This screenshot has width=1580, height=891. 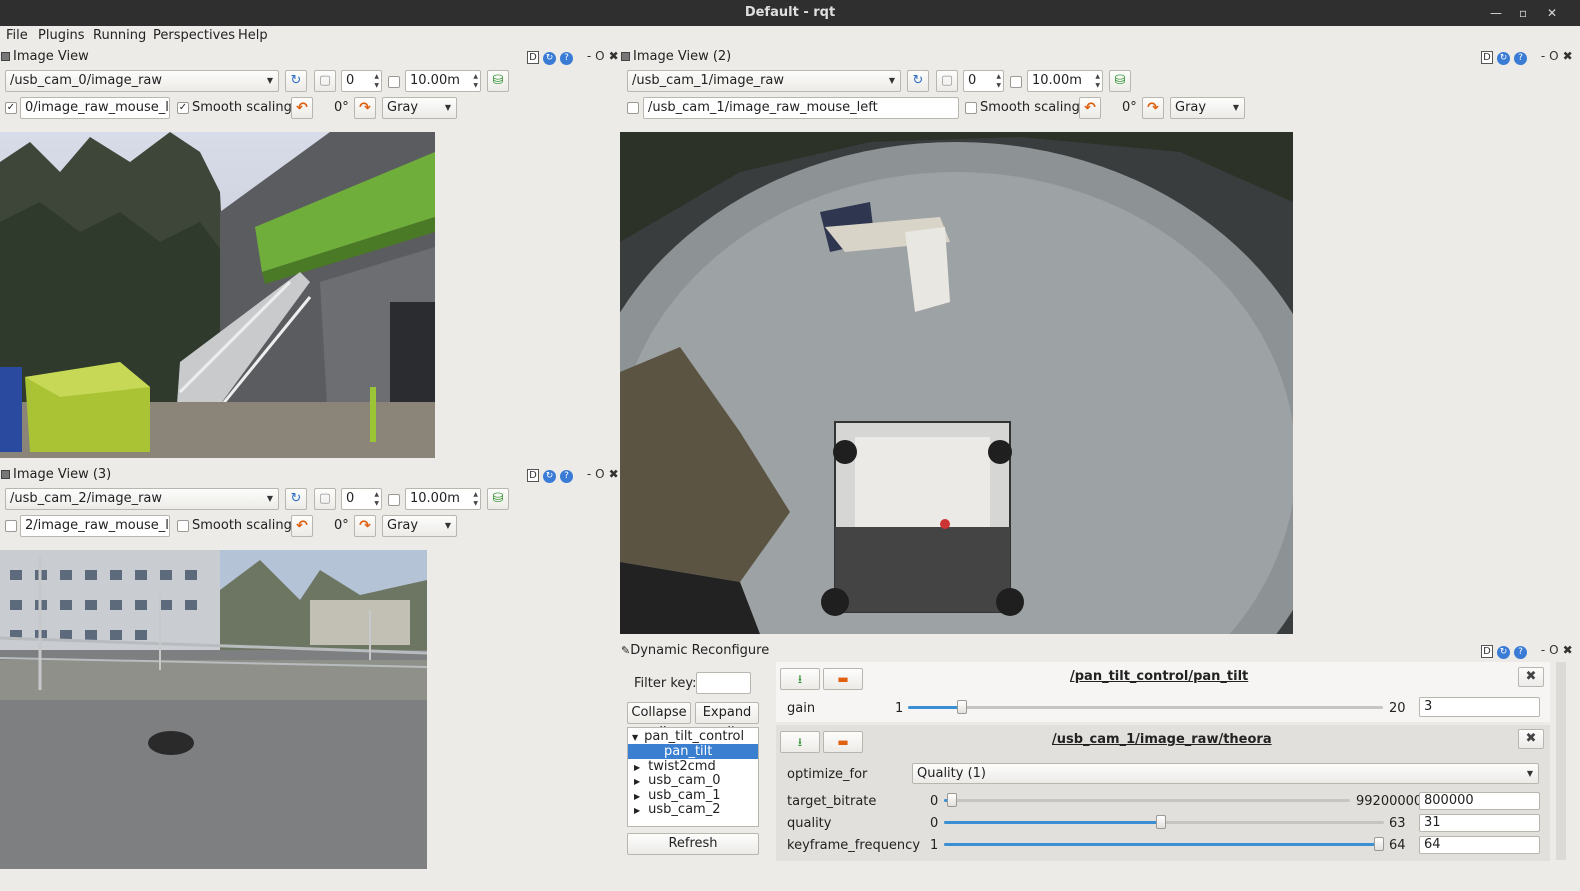 I want to click on tree-item-usb-cam-0: ▶ usb_cam_0, so click(x=693, y=780).